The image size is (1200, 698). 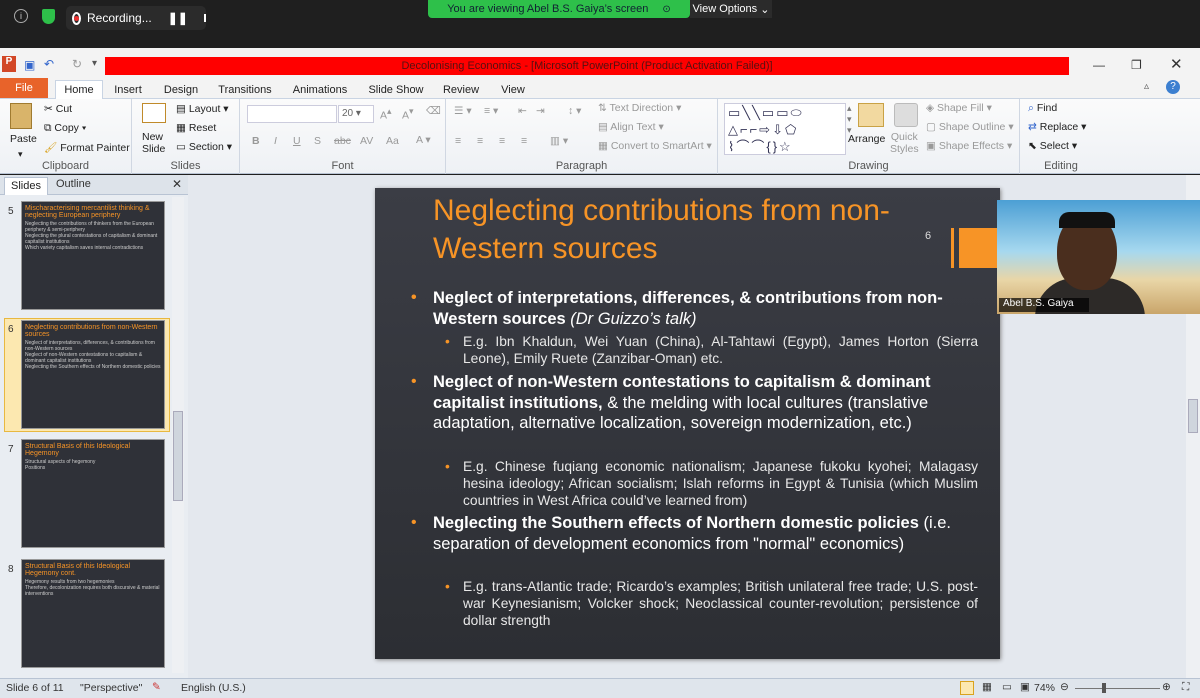 What do you see at coordinates (196, 128) in the screenshot?
I see `reset-button: ▦ Reset` at bounding box center [196, 128].